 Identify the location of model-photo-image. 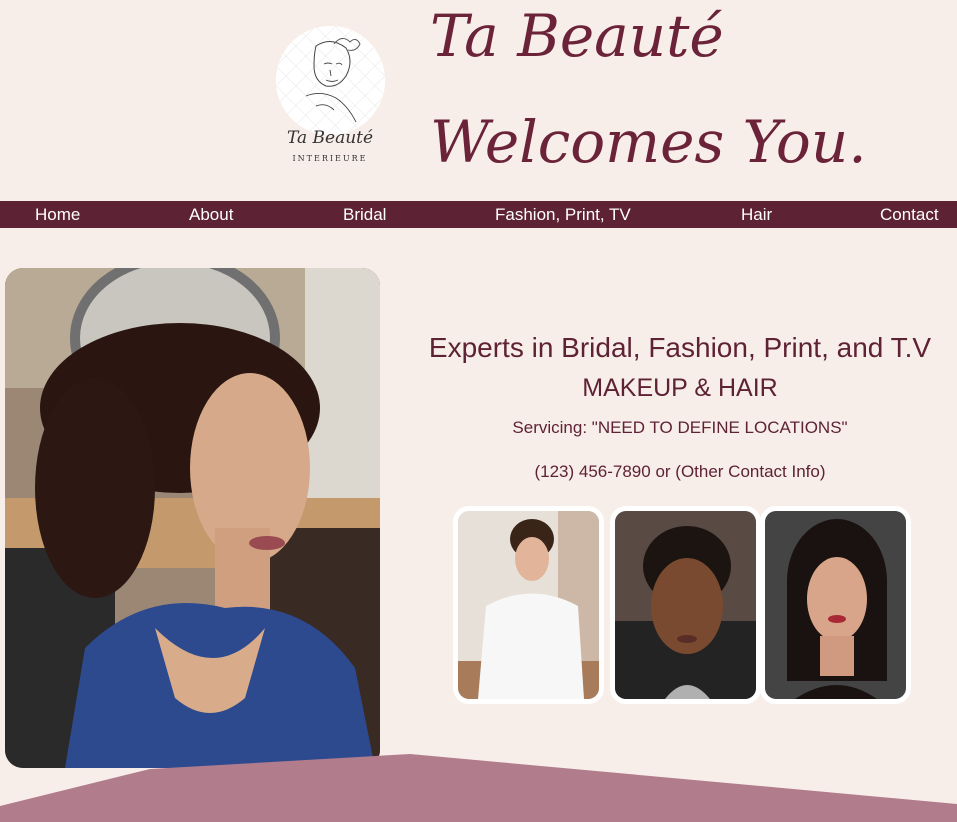
(685, 605).